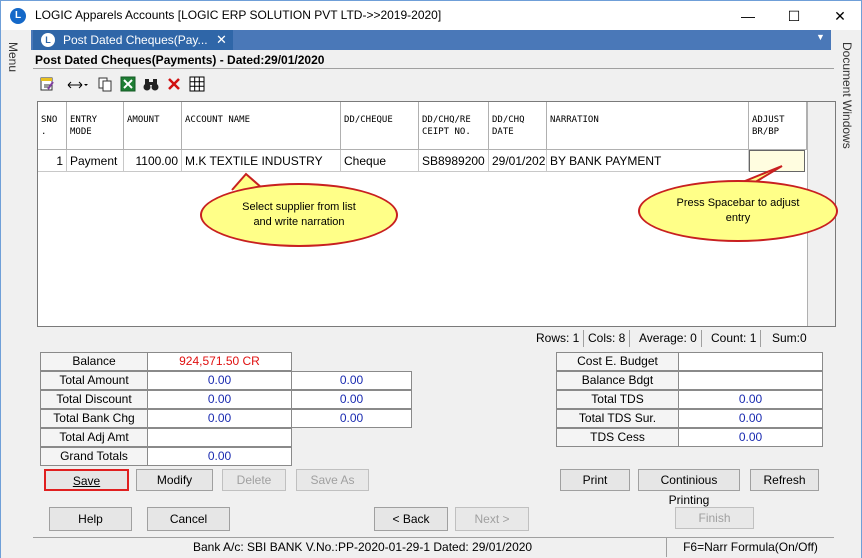 The image size is (862, 558). What do you see at coordinates (94, 456) in the screenshot?
I see `grand-totals-label: Grand Totals` at bounding box center [94, 456].